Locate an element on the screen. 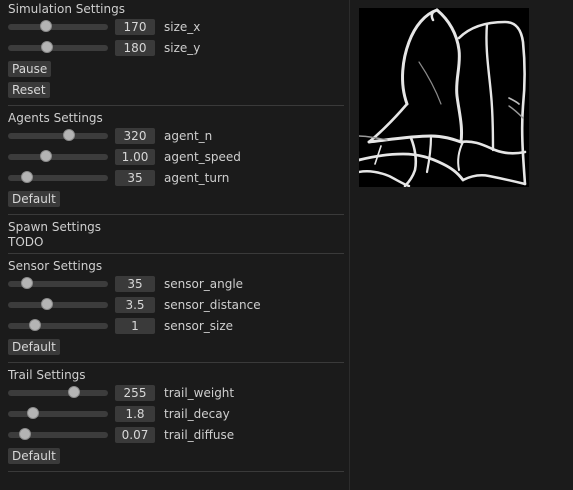  slider-row-trail-decay: 1.8 trail_decay is located at coordinates (175, 414).